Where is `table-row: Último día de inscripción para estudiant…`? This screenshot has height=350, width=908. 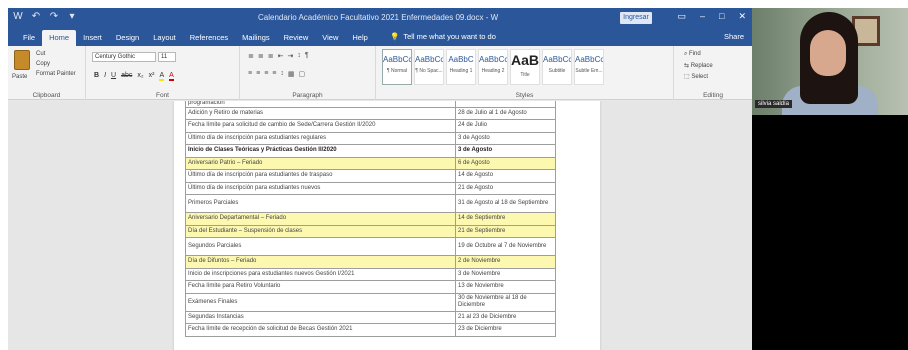 table-row: Último día de inscripción para estudiant… is located at coordinates (370, 188).